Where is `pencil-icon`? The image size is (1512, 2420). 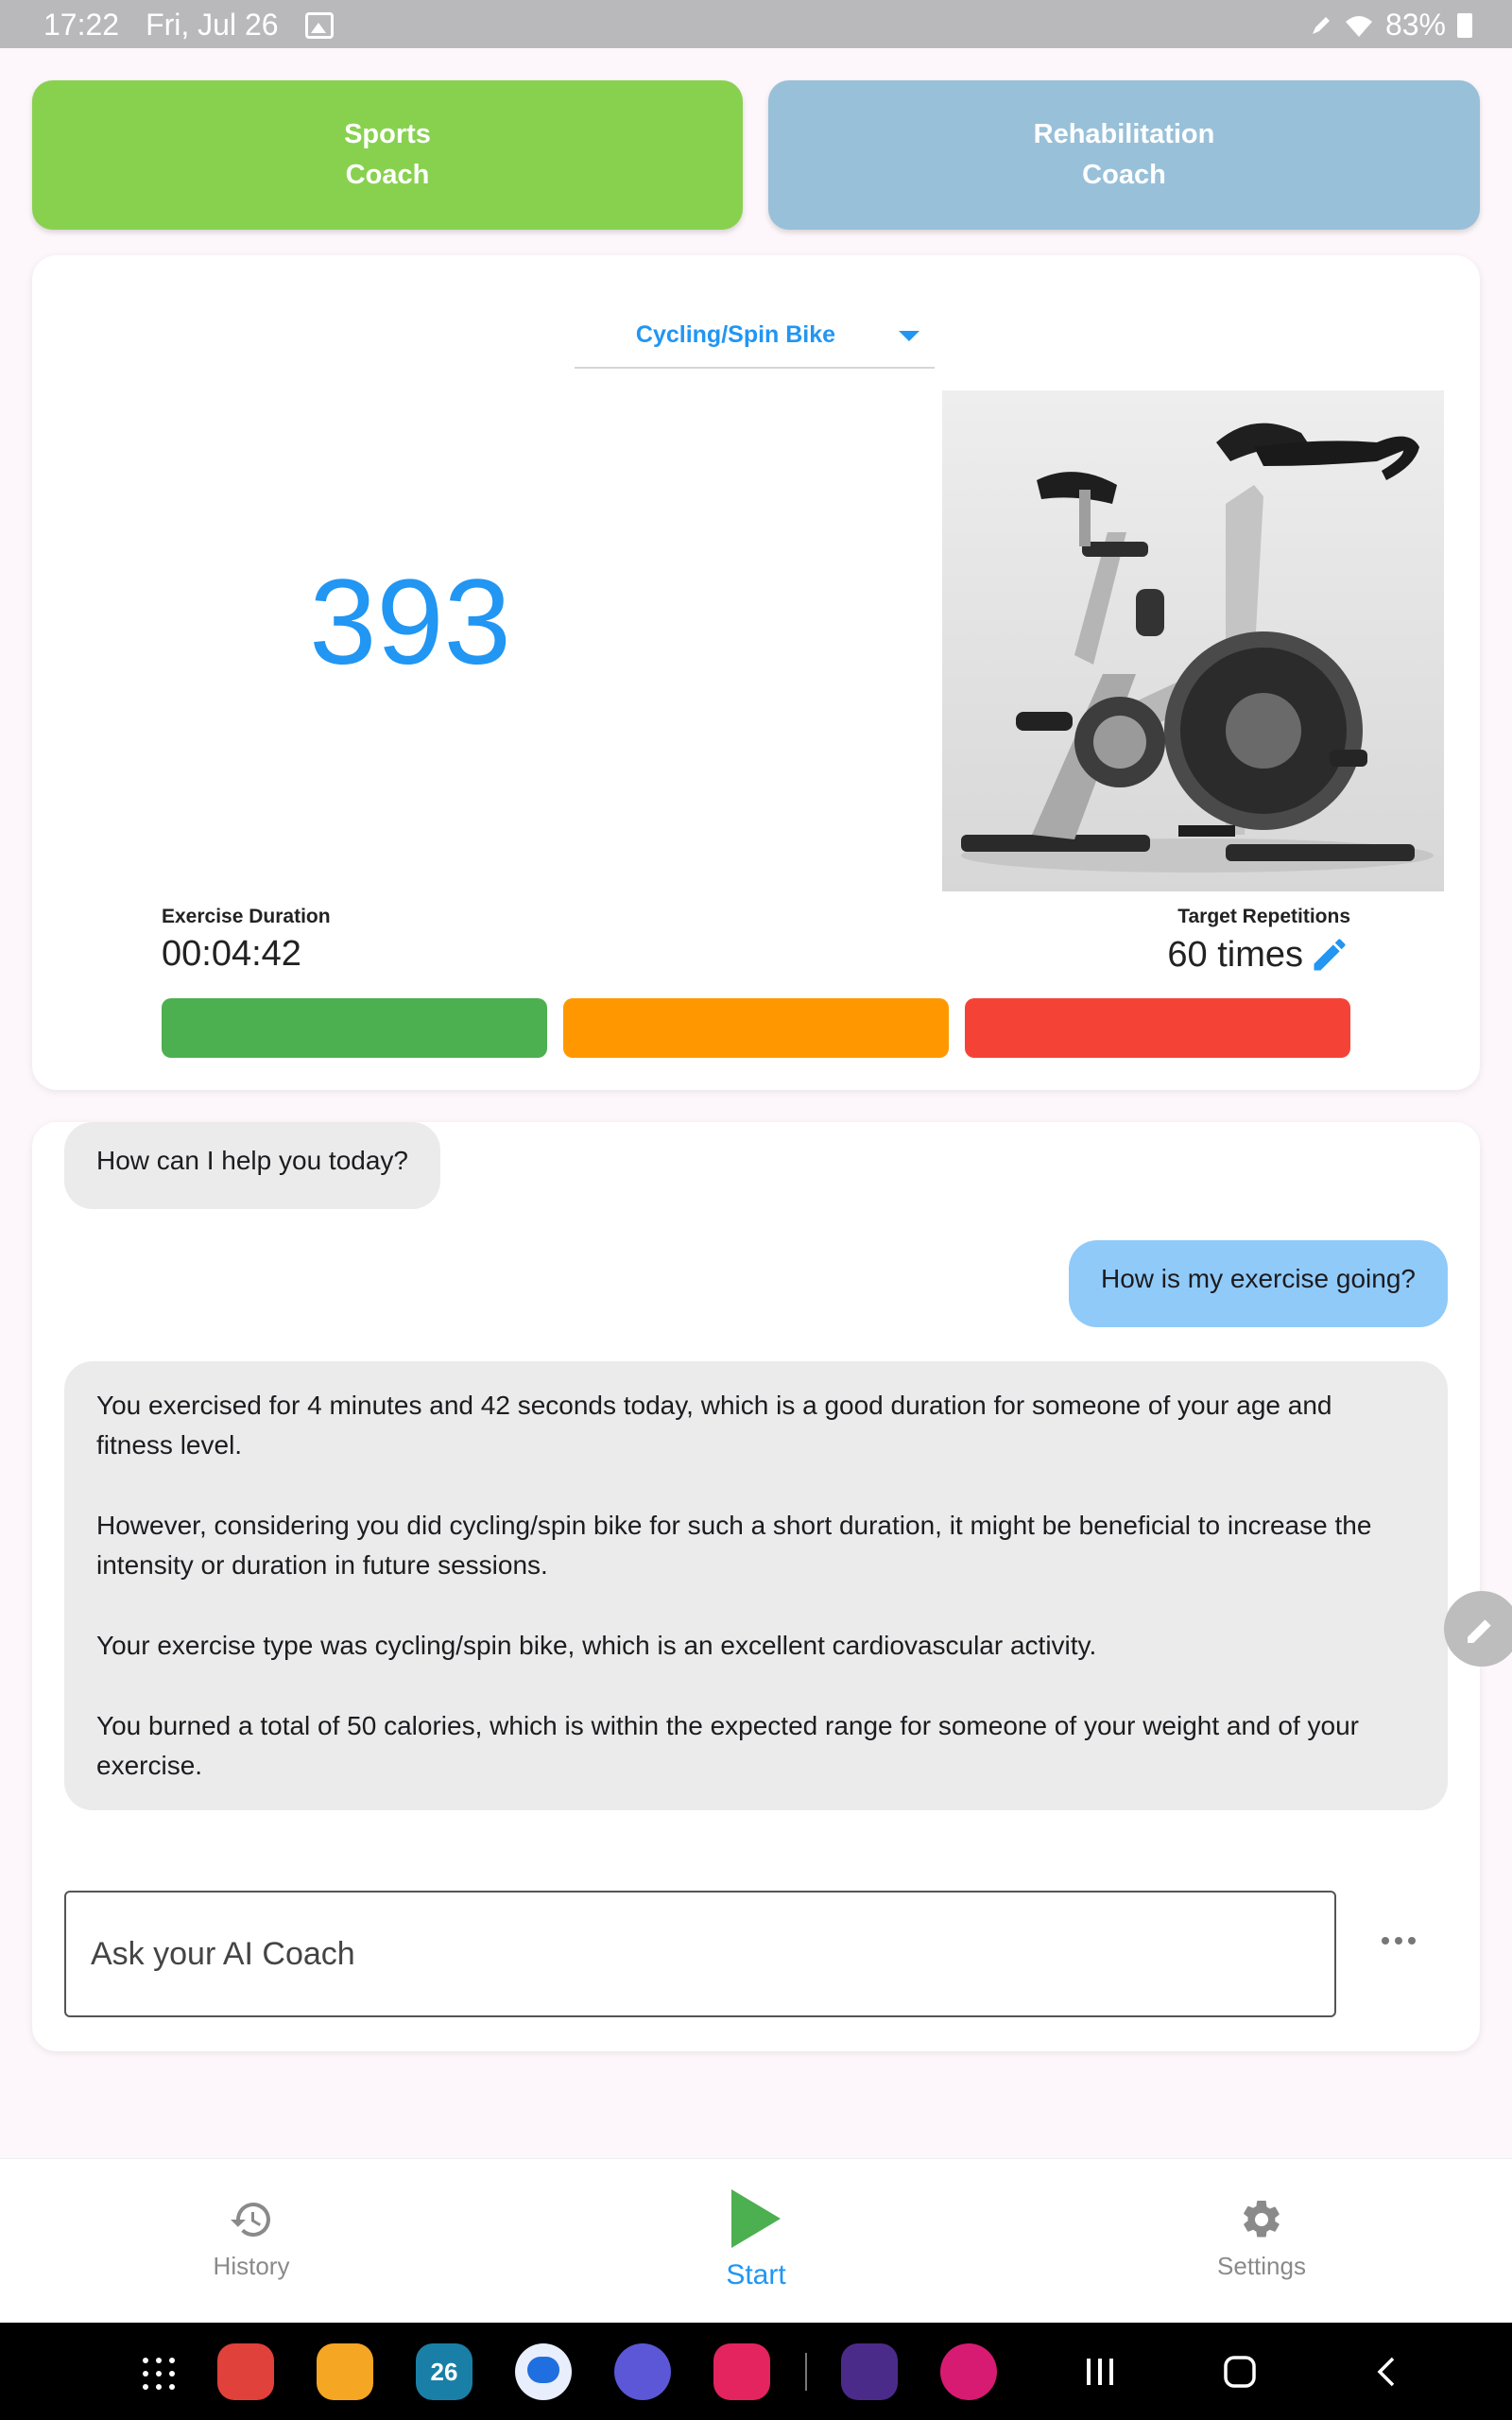 pencil-icon is located at coordinates (1479, 1631).